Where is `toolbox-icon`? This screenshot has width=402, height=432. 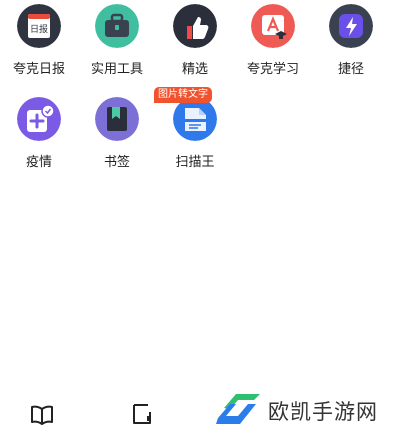 toolbox-icon is located at coordinates (117, 26).